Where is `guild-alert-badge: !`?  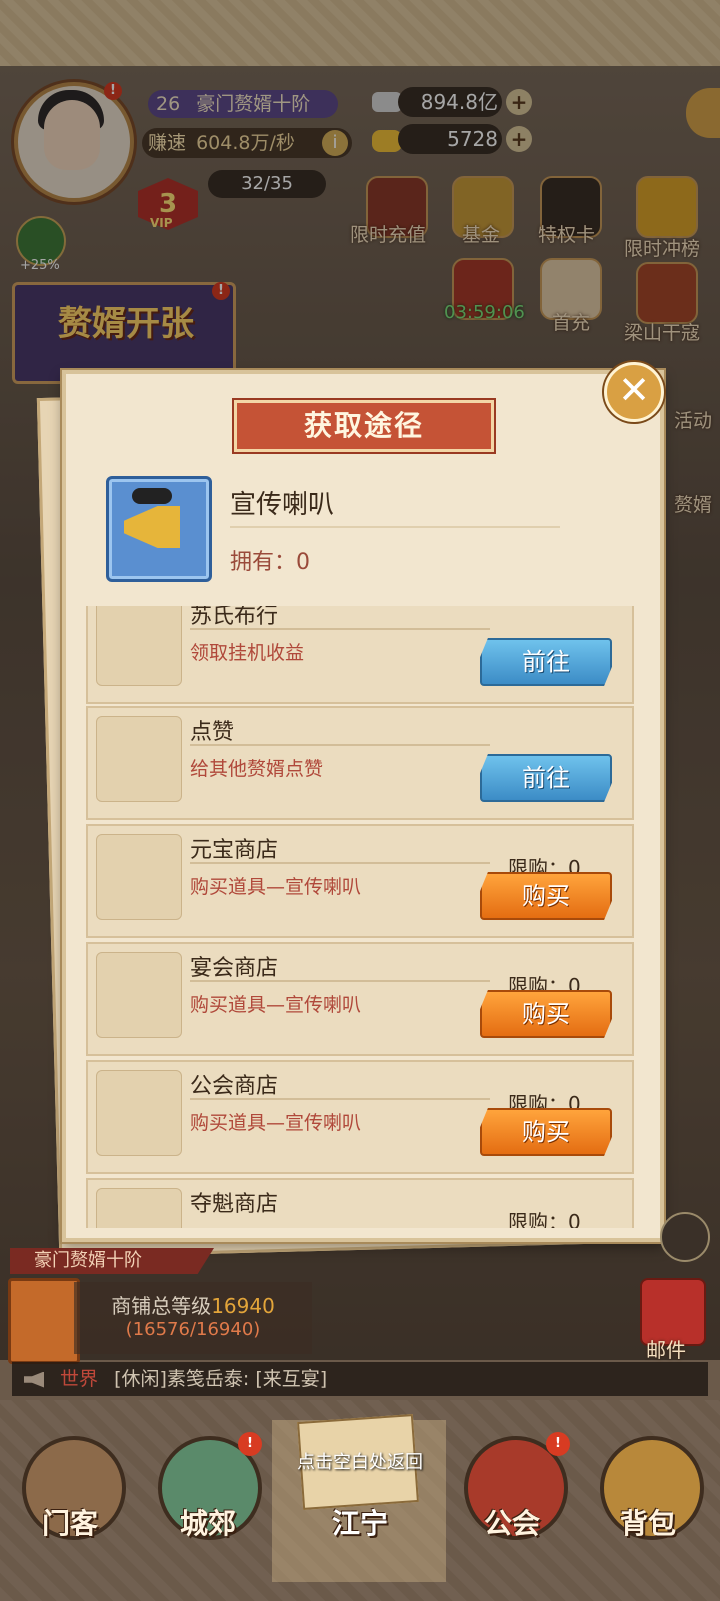 guild-alert-badge: ! is located at coordinates (558, 1444).